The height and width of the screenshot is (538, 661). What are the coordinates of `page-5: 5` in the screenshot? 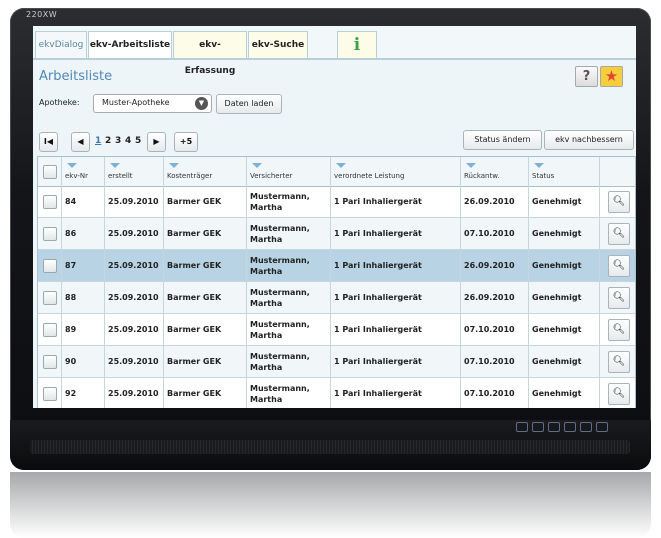 It's located at (138, 141).